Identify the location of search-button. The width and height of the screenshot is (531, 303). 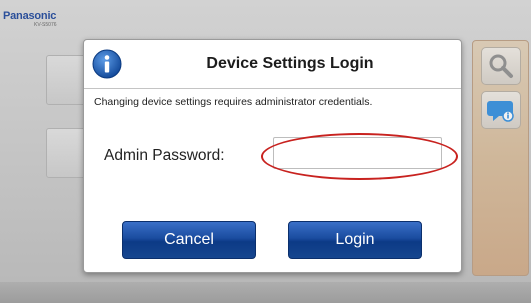
(501, 66).